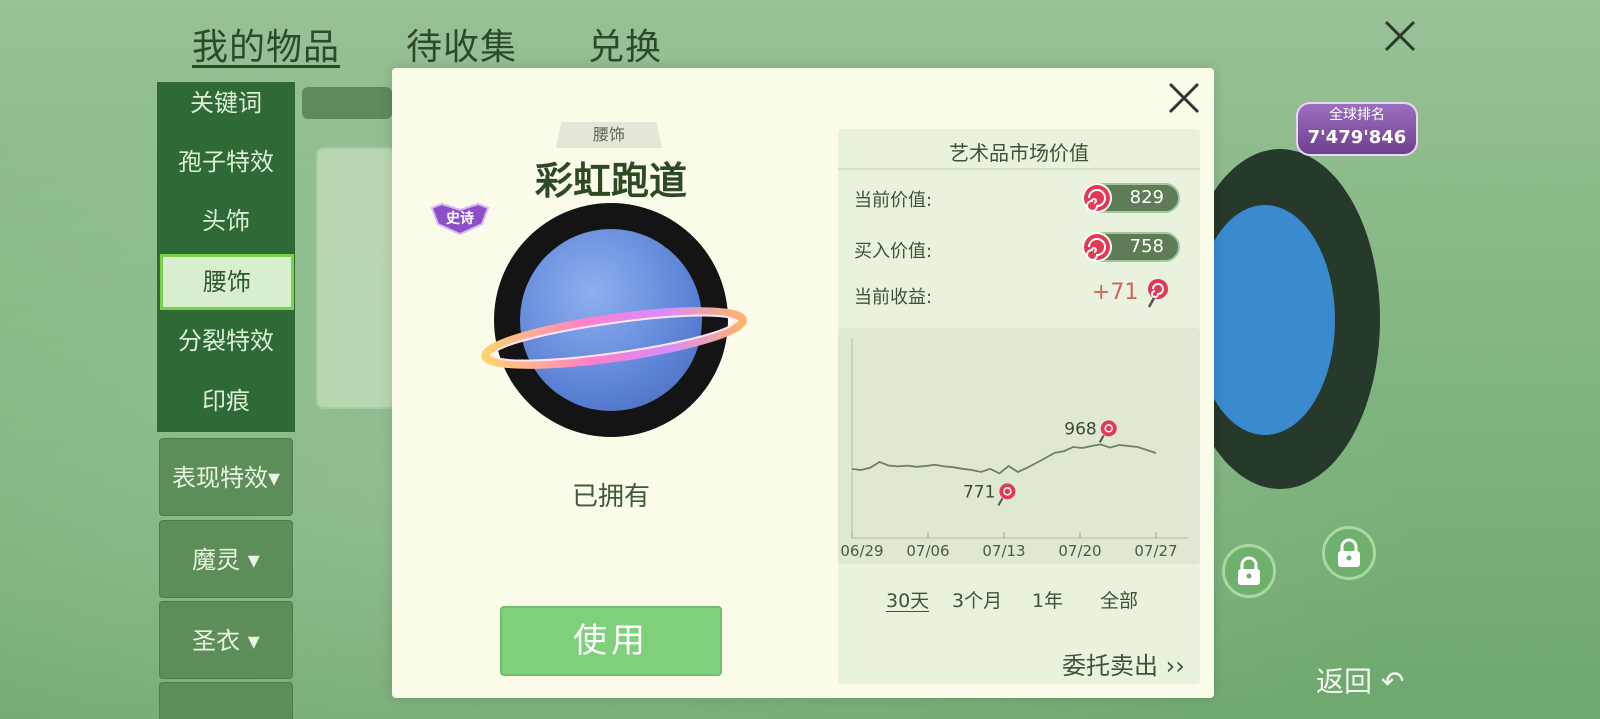 This screenshot has width=1600, height=719. I want to click on search-bar, so click(347, 103).